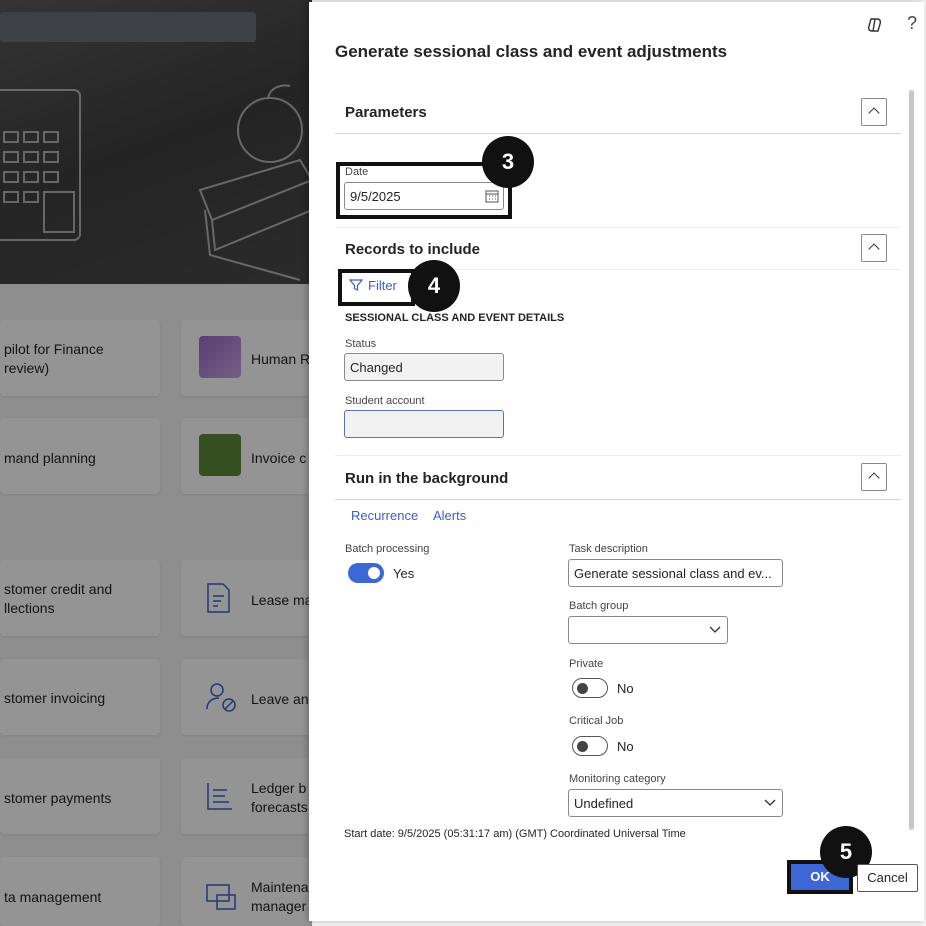  Describe the element at coordinates (625, 688) in the screenshot. I see `private-value: No` at that location.